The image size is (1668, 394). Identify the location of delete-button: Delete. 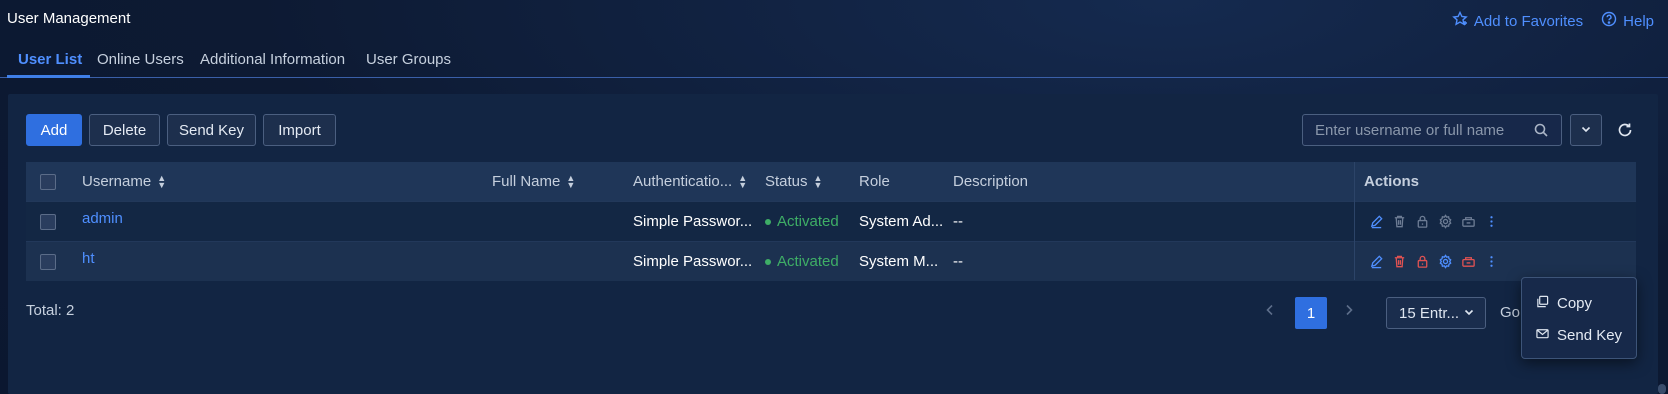
(124, 130).